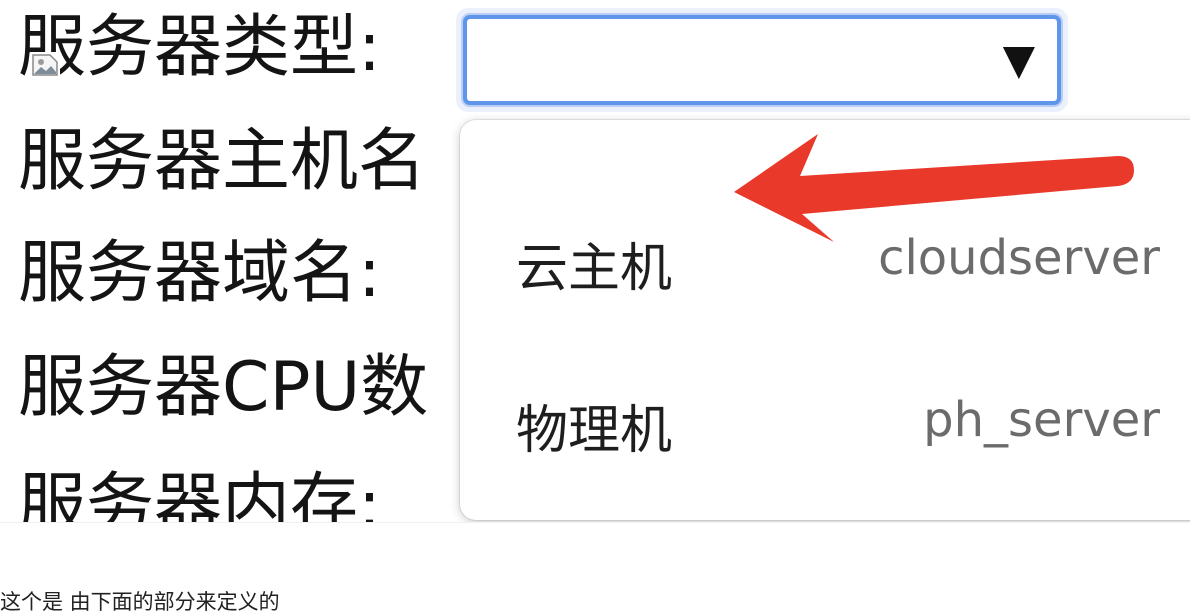  Describe the element at coordinates (934, 188) in the screenshot. I see `red-arrow-annotation` at that location.